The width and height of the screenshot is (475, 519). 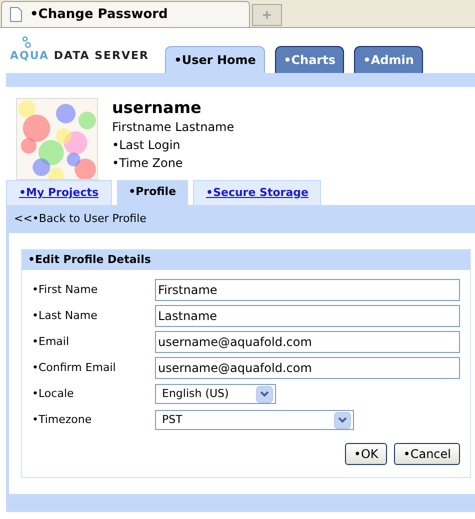 What do you see at coordinates (16, 14) in the screenshot?
I see `document-icon` at bounding box center [16, 14].